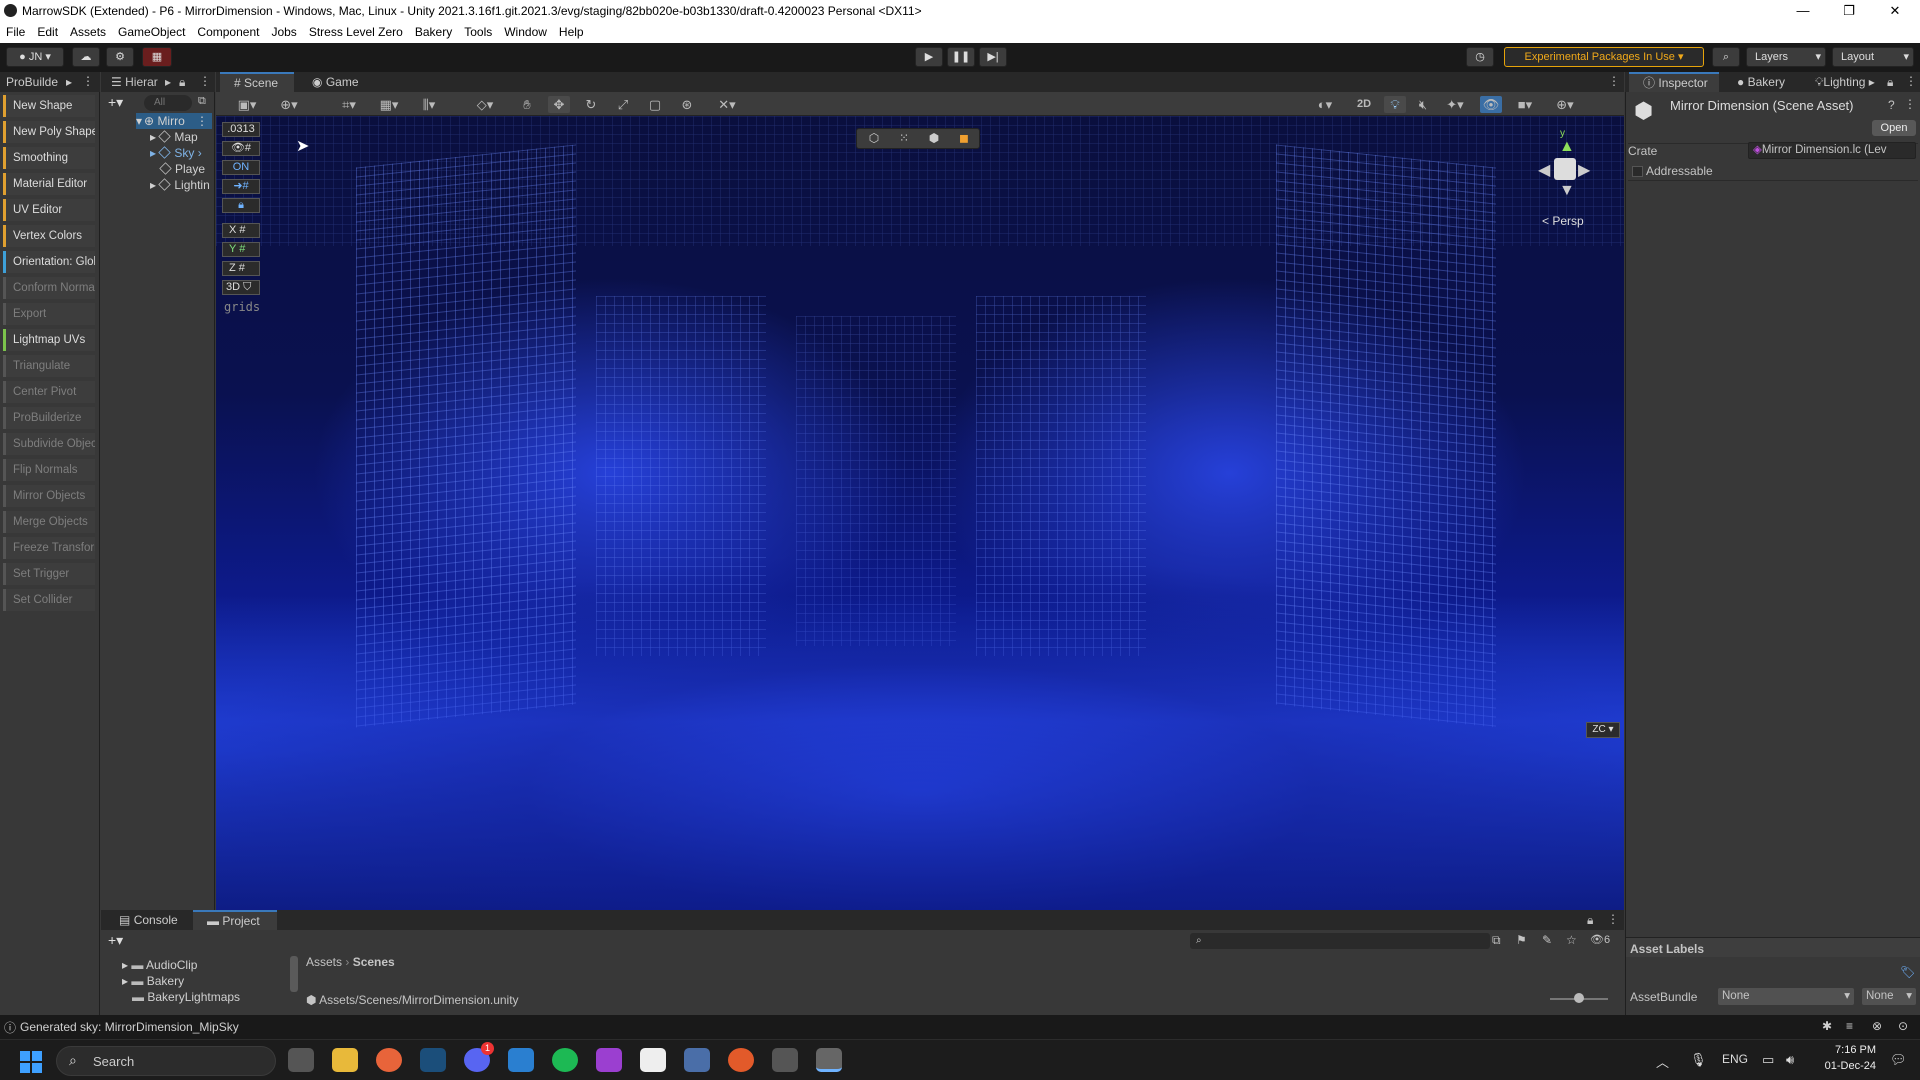 The height and width of the screenshot is (1080, 1920). What do you see at coordinates (333, 82) in the screenshot?
I see `tab-game: ◉ Game` at bounding box center [333, 82].